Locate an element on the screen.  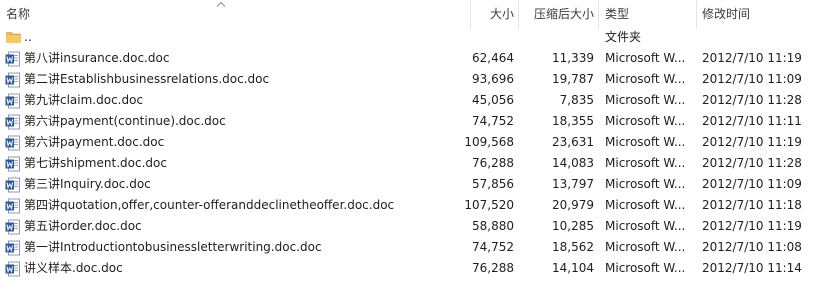
file-name: 第五讲order.doc.doc is located at coordinates (83, 226).